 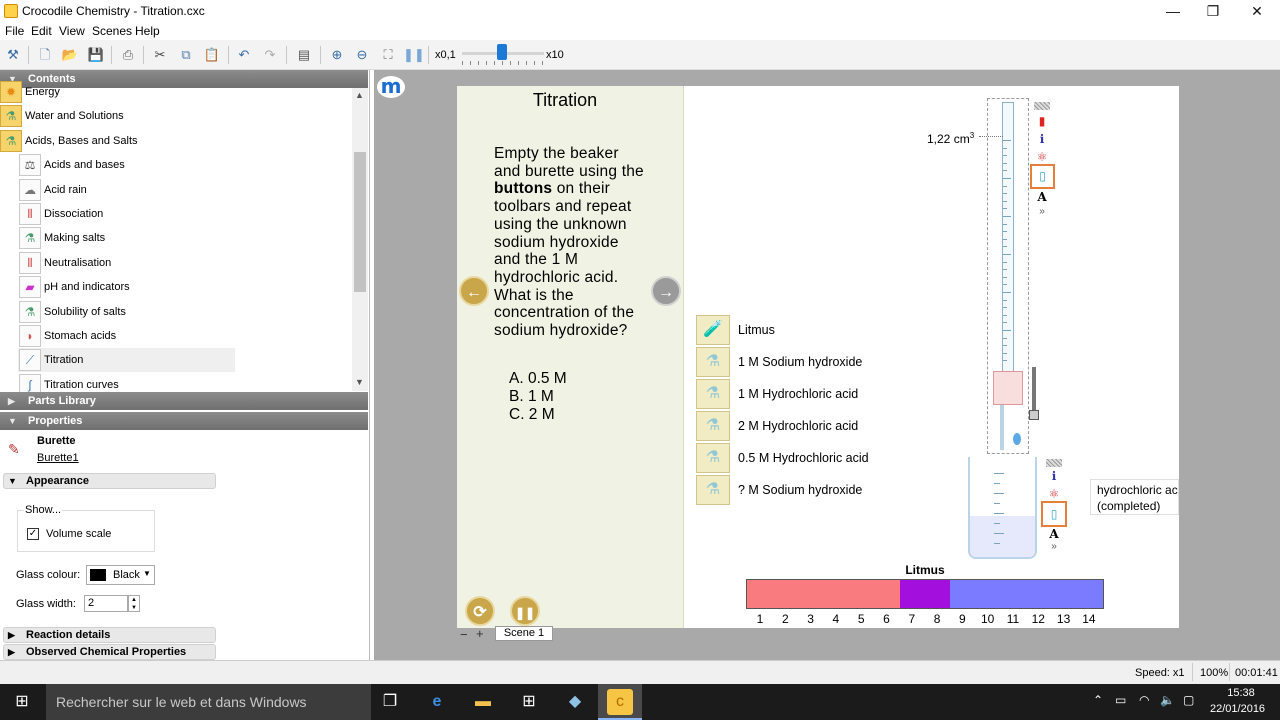 I want to click on chemical-item: 🧪 Litmus, so click(x=856, y=330).